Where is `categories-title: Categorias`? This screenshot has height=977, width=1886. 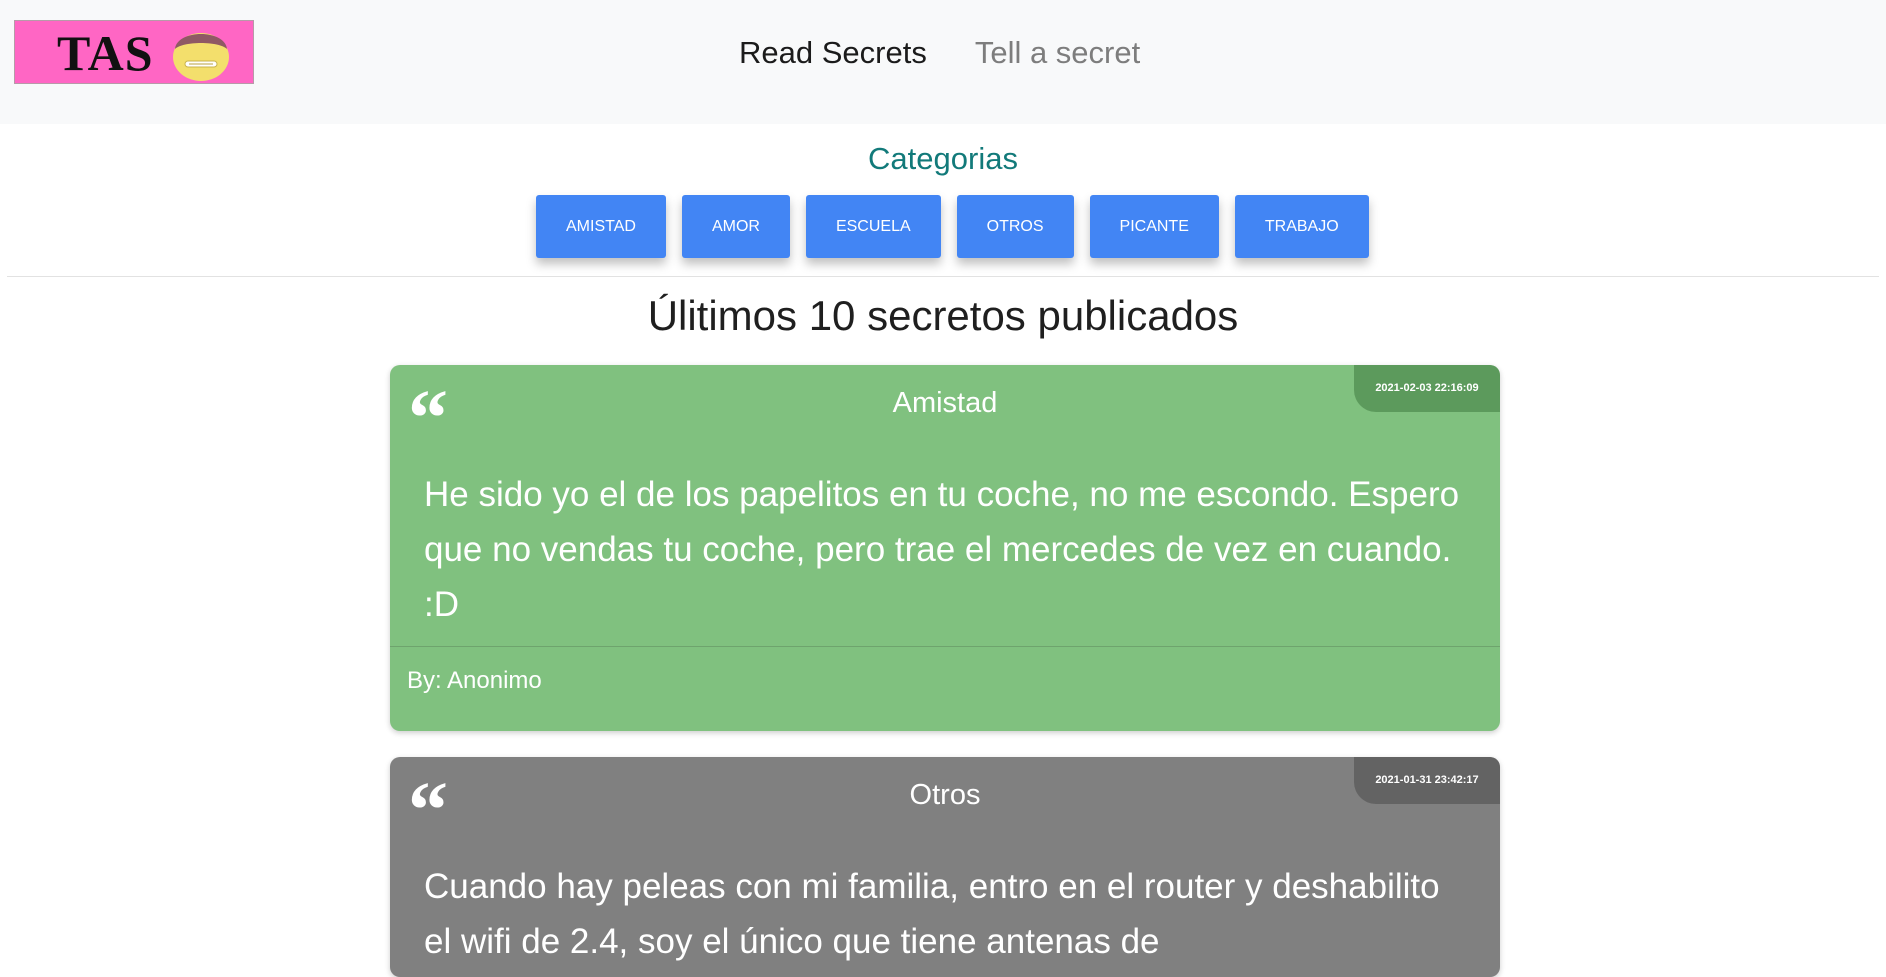
categories-title: Categorias is located at coordinates (943, 158).